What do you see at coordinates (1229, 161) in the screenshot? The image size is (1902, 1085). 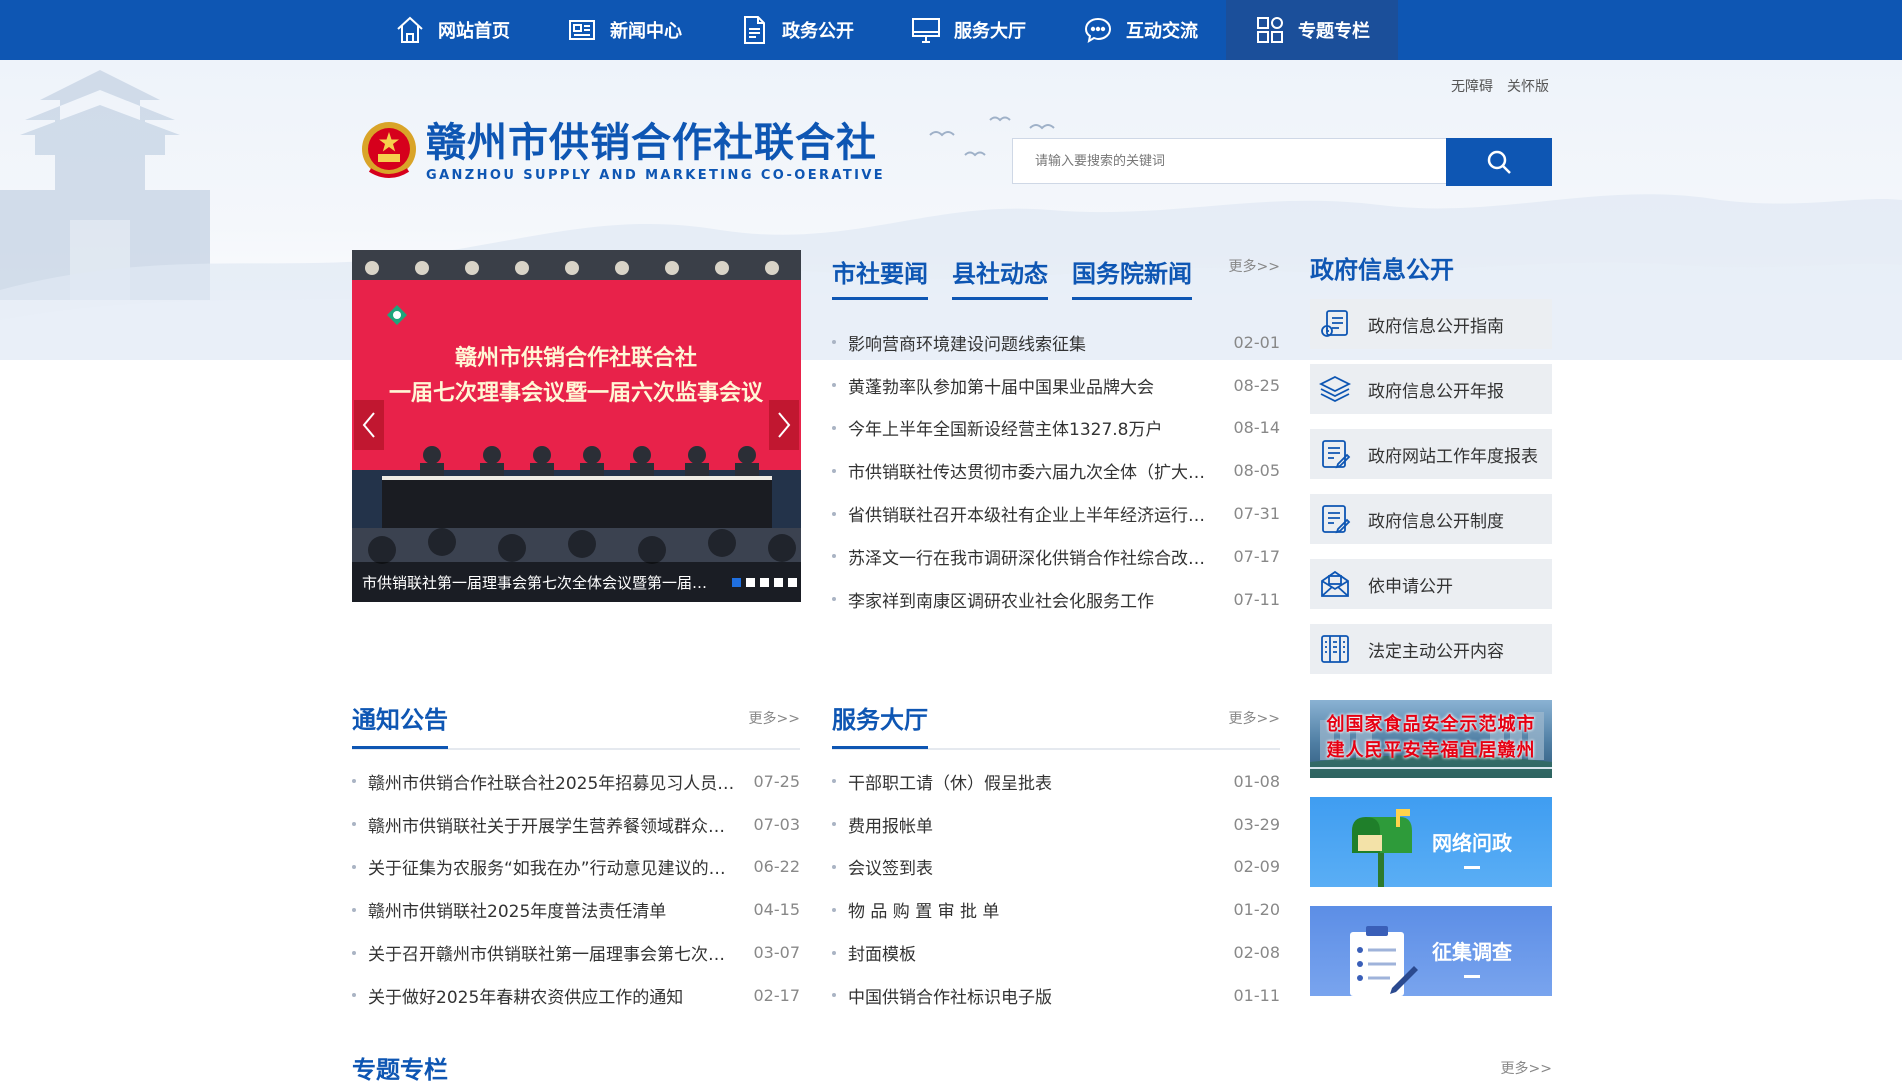 I see `search-input` at bounding box center [1229, 161].